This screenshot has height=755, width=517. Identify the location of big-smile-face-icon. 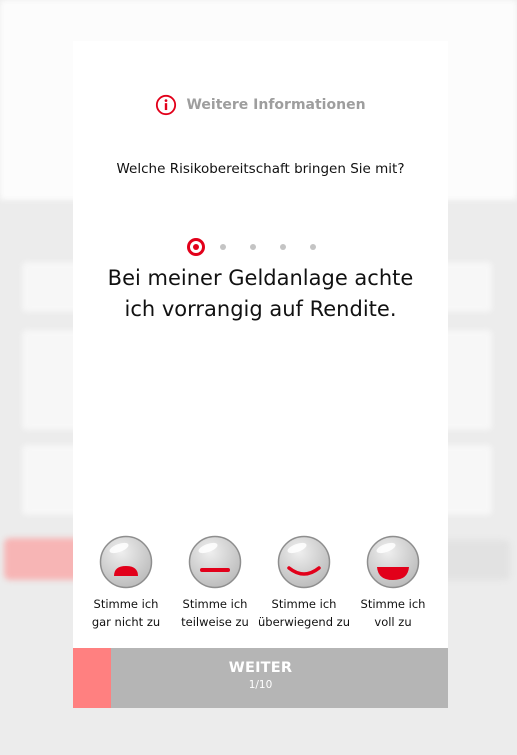
(393, 562).